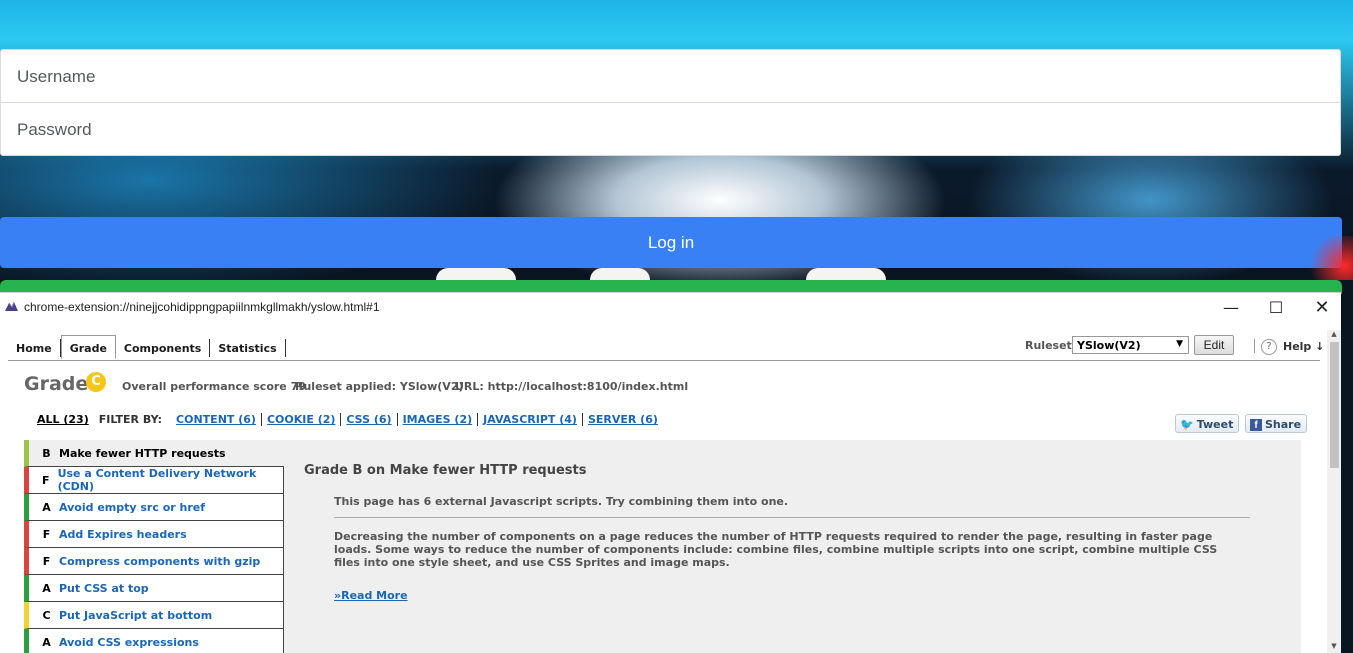  What do you see at coordinates (1334, 335) in the screenshot?
I see `scroll-up-icon: ▲` at bounding box center [1334, 335].